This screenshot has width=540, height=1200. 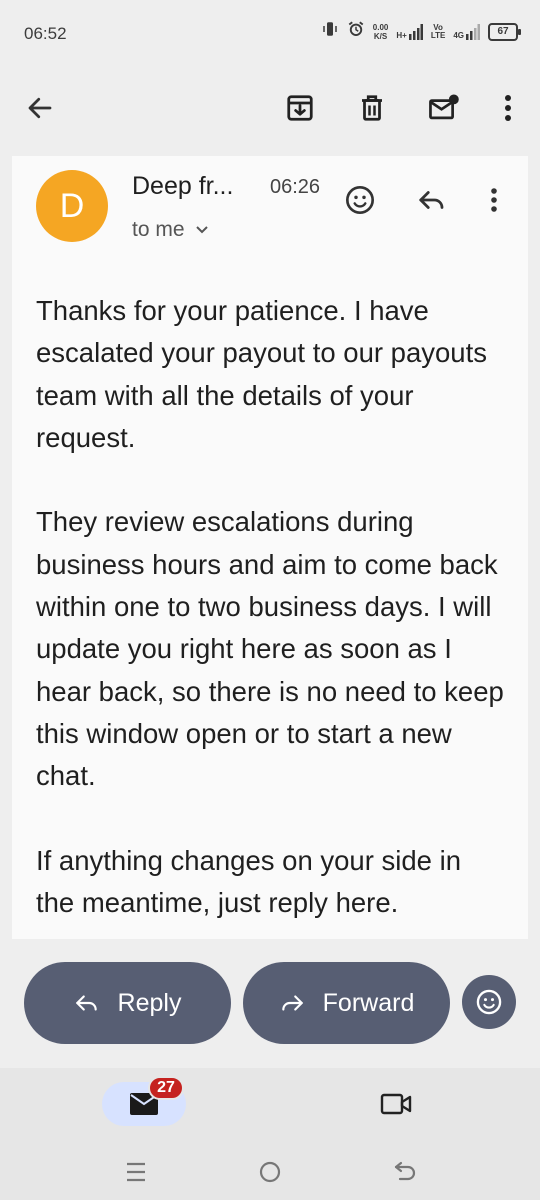 I want to click on delete-icon, so click(x=372, y=108).